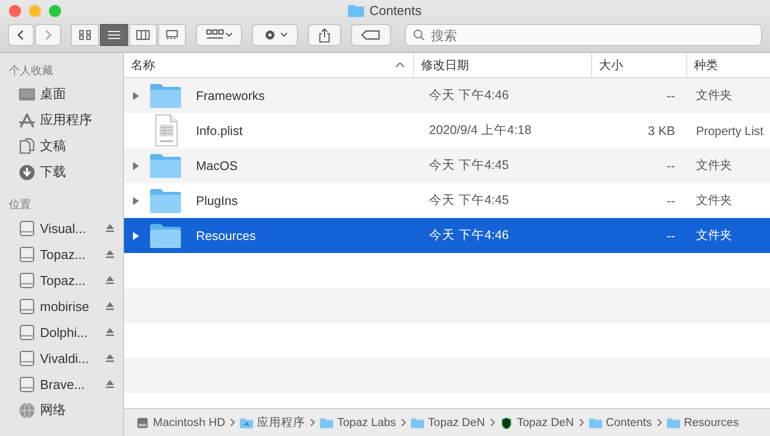 The height and width of the screenshot is (436, 770). Describe the element at coordinates (639, 65) in the screenshot. I see `column-header: 大小` at that location.